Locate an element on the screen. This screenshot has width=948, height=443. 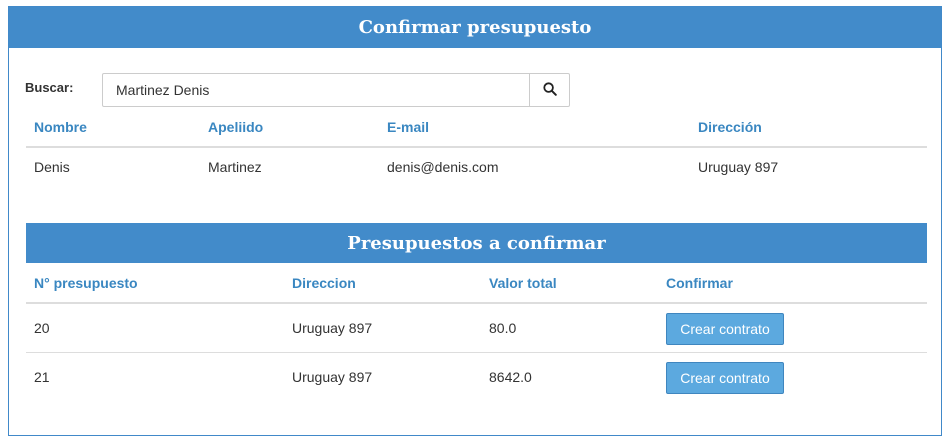
client-table-header: Nombre Apeliido E-mail Dirección is located at coordinates (476, 127).